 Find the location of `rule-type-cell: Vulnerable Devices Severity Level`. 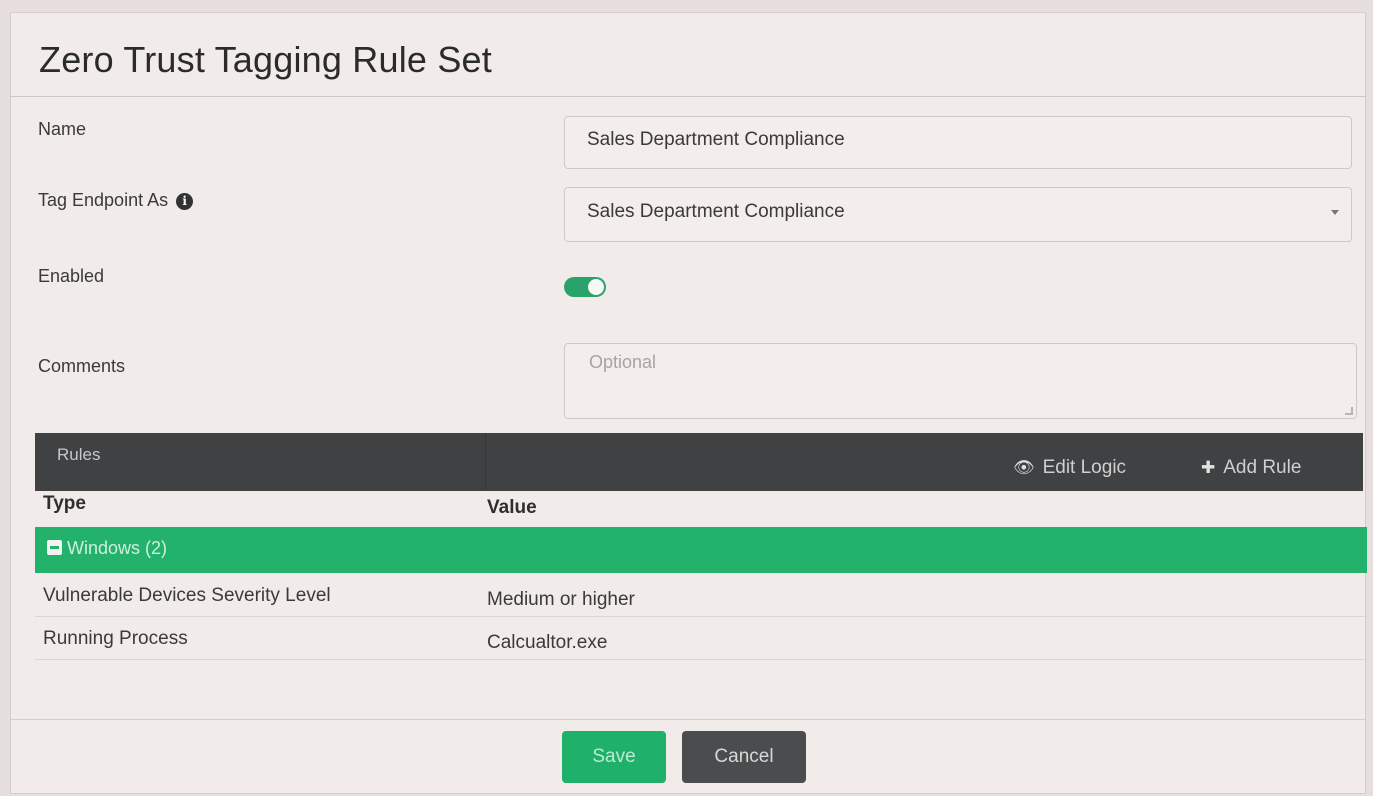

rule-type-cell: Vulnerable Devices Severity Level is located at coordinates (187, 595).